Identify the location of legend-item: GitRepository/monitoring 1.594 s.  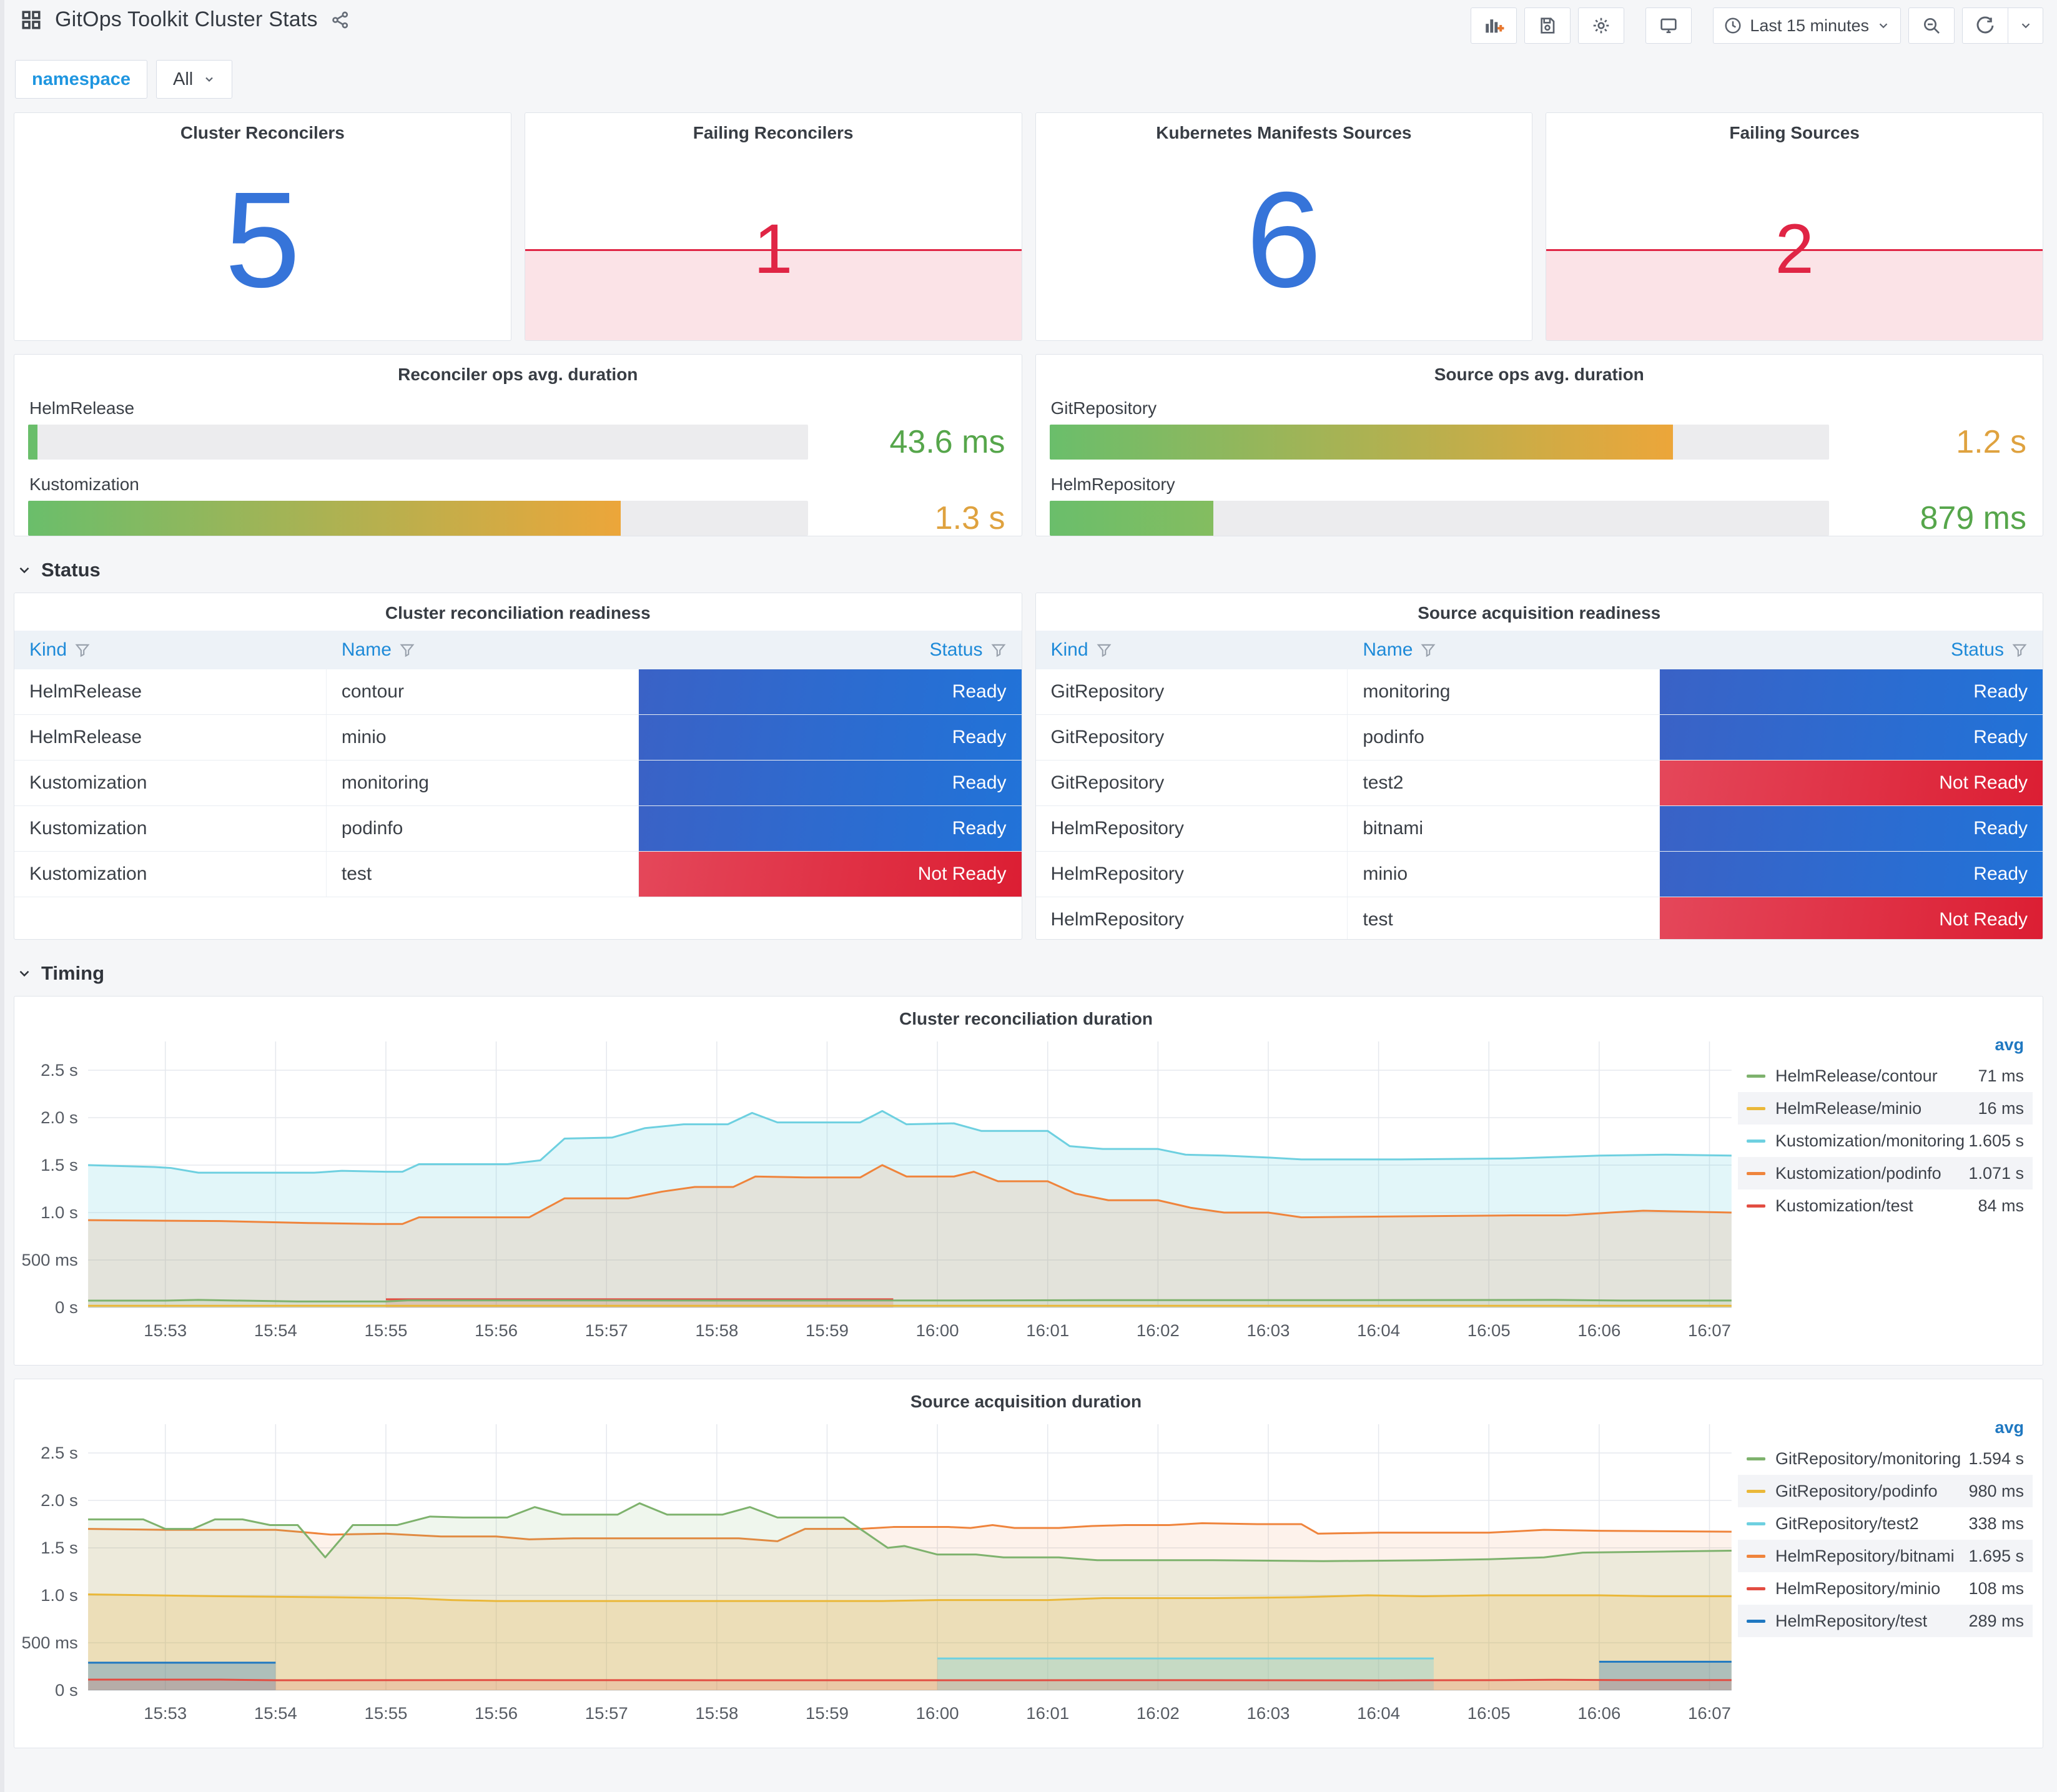
(1885, 1458).